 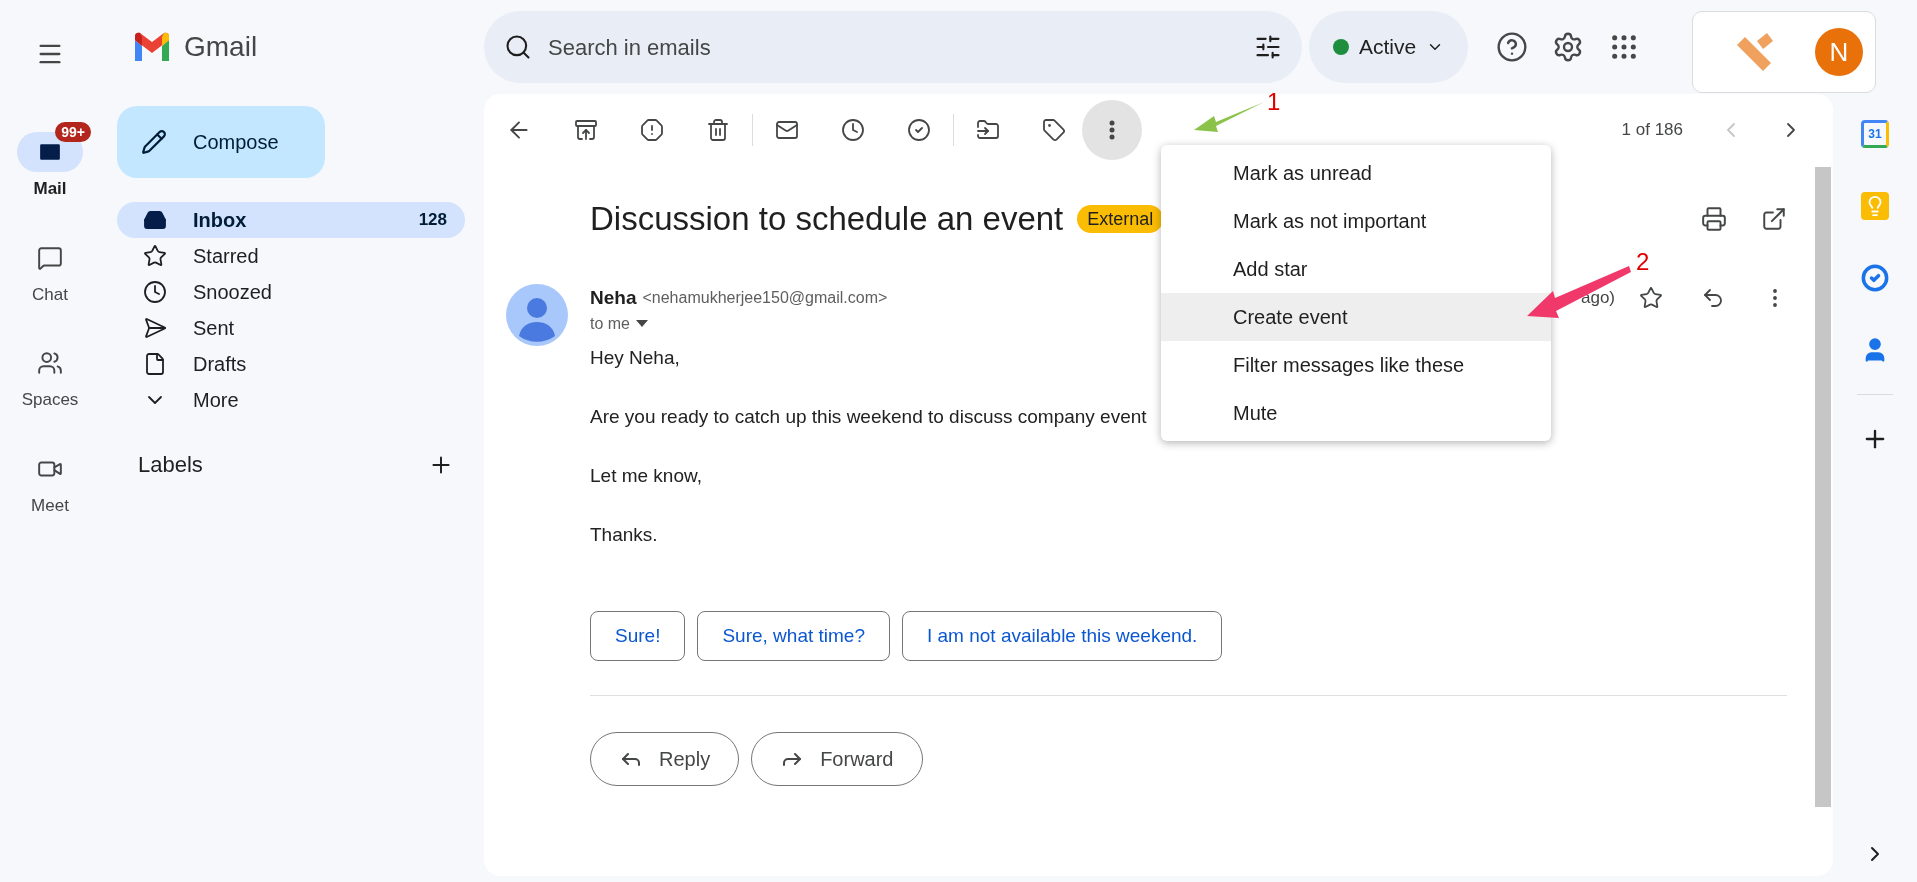 What do you see at coordinates (1388, 47) in the screenshot?
I see `status-button: Active` at bounding box center [1388, 47].